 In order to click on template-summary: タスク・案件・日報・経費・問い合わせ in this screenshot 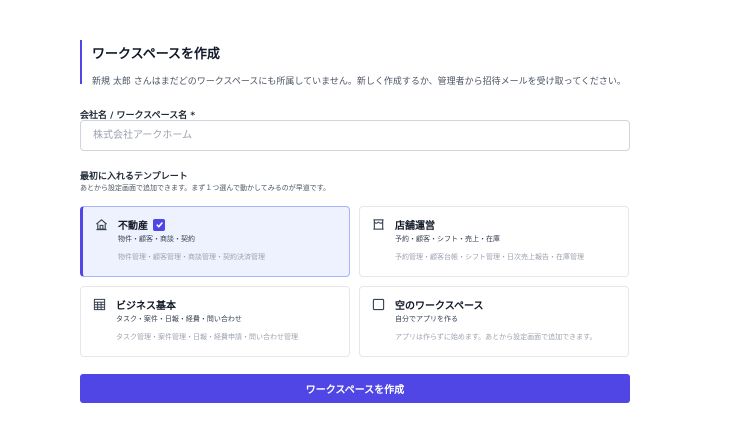, I will do `click(179, 319)`.